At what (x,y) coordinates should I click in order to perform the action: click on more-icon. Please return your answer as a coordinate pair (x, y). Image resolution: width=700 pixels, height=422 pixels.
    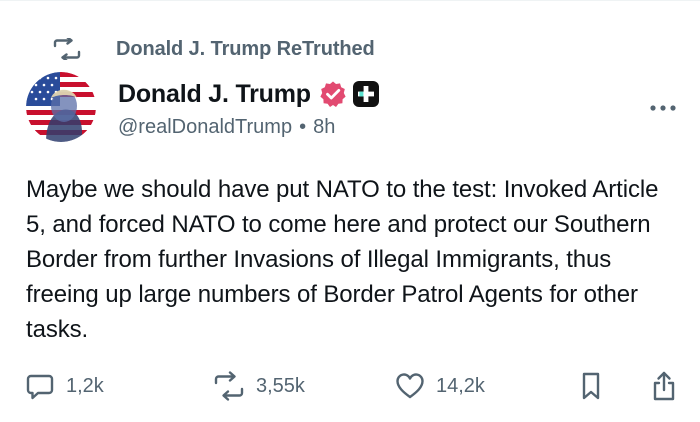
    Looking at the image, I should click on (663, 108).